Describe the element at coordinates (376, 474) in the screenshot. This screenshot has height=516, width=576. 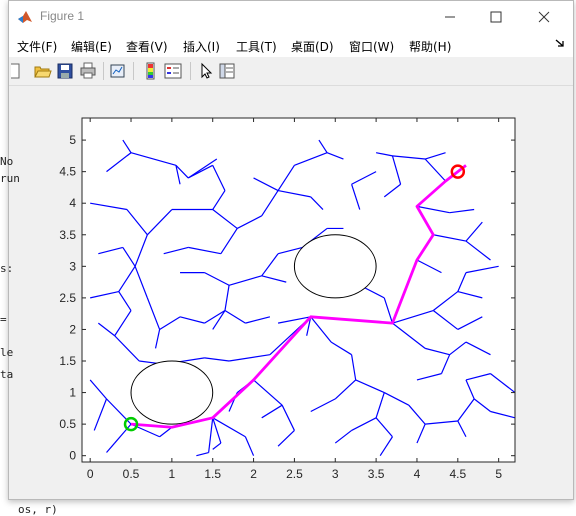
I see `x-tick-label: 3.5` at that location.